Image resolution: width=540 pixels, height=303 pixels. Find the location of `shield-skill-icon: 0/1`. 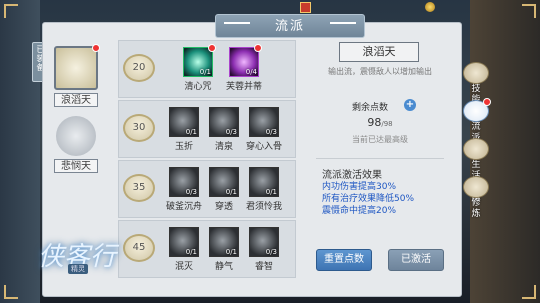

shield-skill-icon: 0/1 is located at coordinates (224, 182).